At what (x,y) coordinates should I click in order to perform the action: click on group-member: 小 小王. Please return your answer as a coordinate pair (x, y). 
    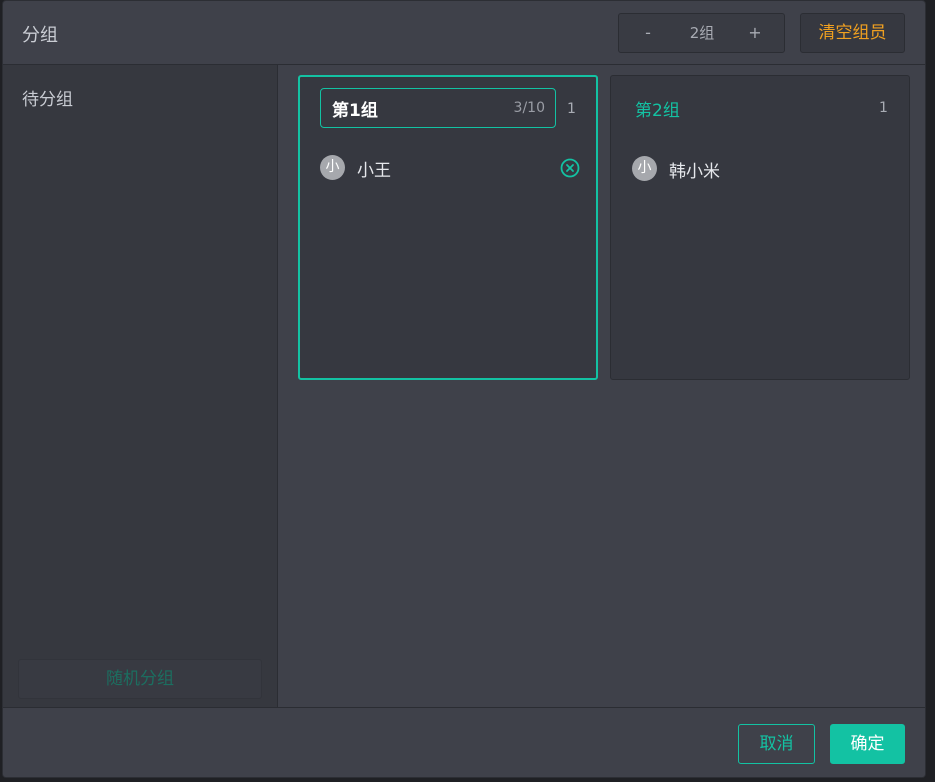
    Looking at the image, I should click on (450, 168).